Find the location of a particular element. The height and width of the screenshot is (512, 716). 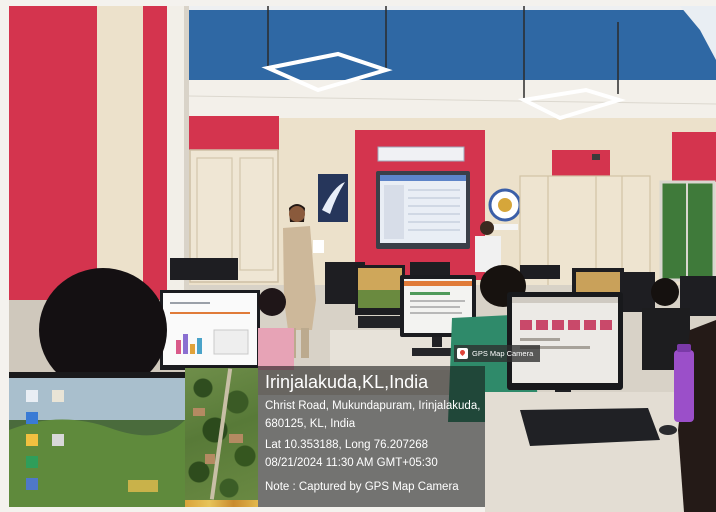

address-line-1: Christ Road, Mukundapuram, Irinjalakuda, is located at coordinates (373, 406).